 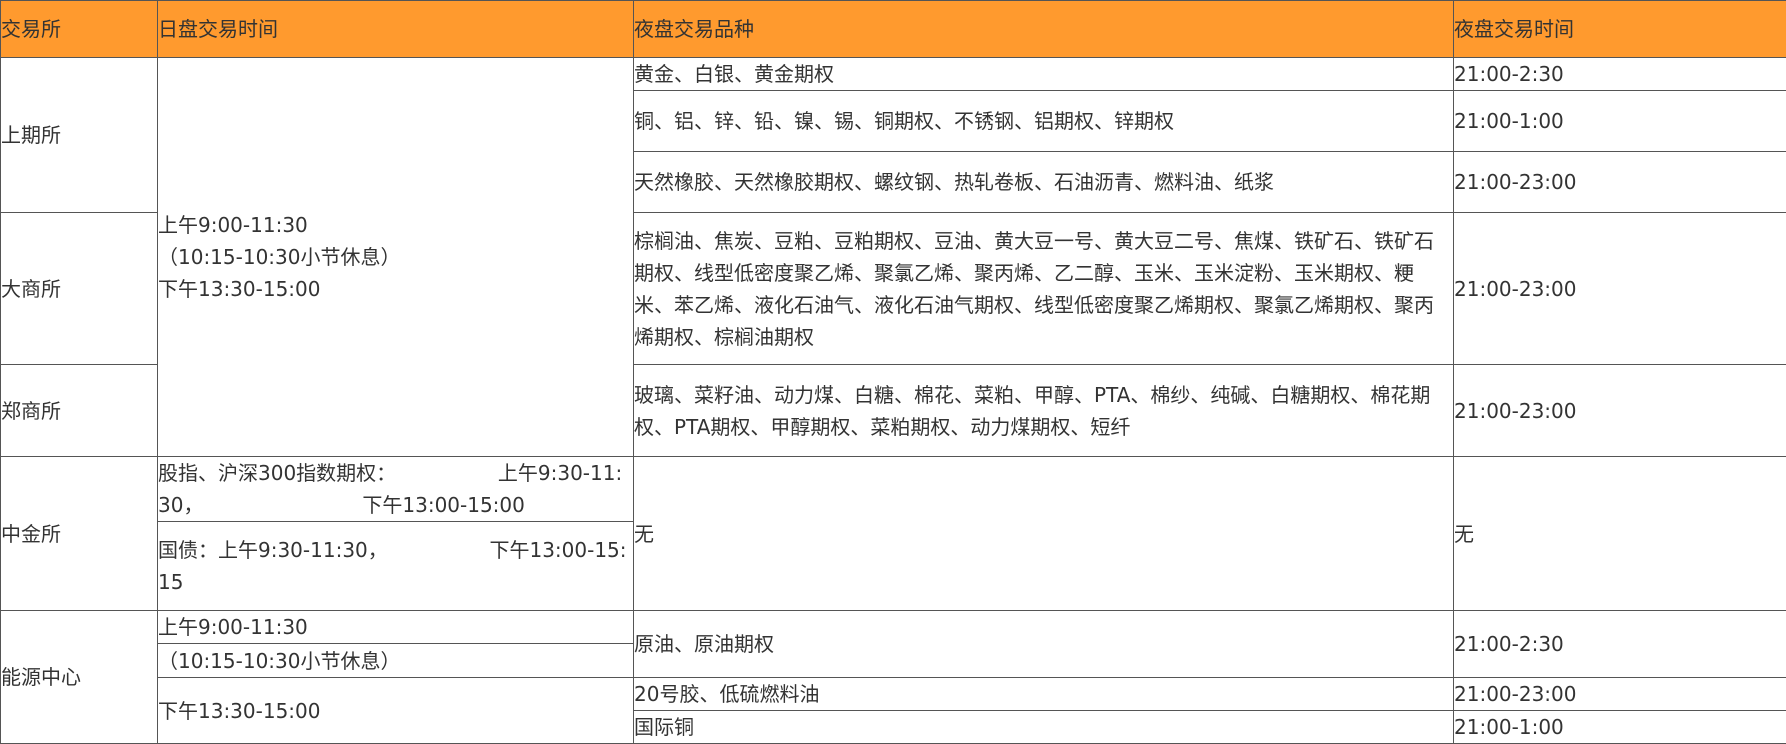 What do you see at coordinates (1043, 29) in the screenshot?
I see `header-night-products: 夜盘交易品种` at bounding box center [1043, 29].